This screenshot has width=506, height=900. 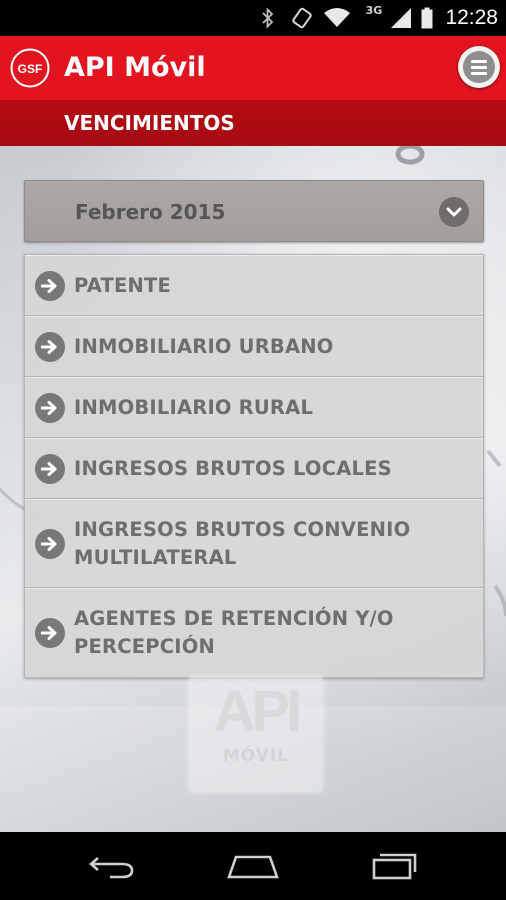 What do you see at coordinates (401, 18) in the screenshot?
I see `signal-icon` at bounding box center [401, 18].